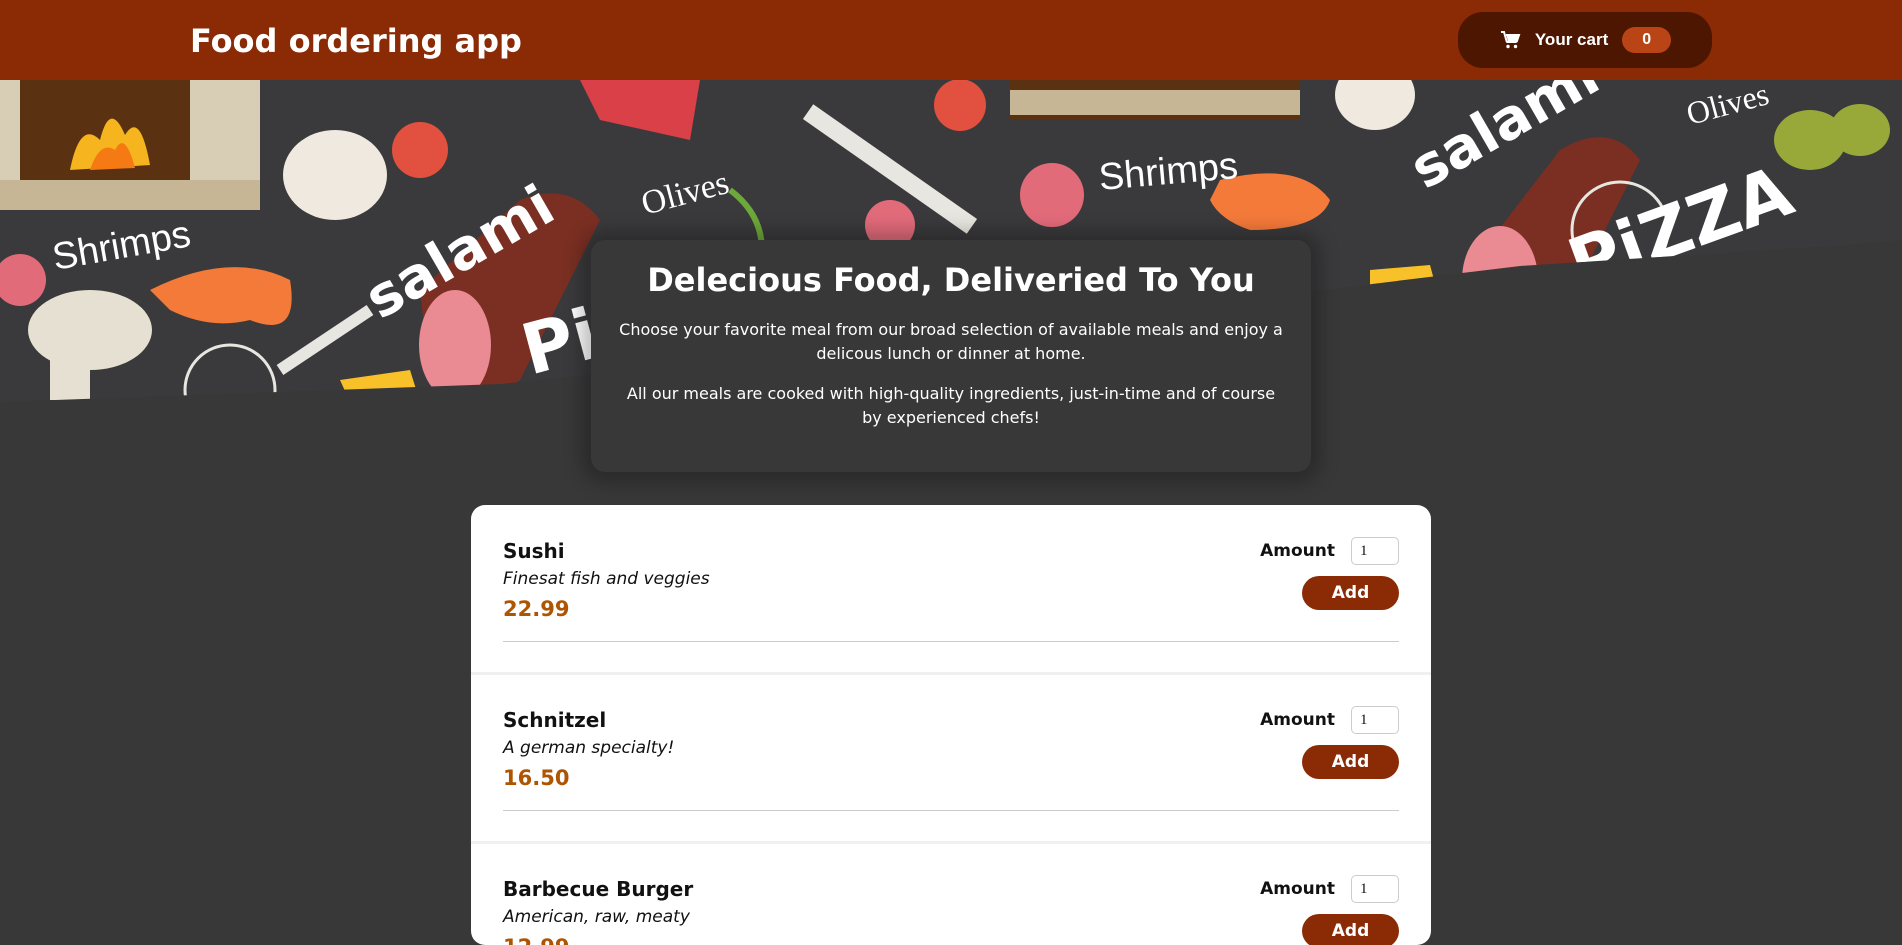 The image size is (1902, 945). I want to click on cart-button: Your cart 0, so click(1585, 40).